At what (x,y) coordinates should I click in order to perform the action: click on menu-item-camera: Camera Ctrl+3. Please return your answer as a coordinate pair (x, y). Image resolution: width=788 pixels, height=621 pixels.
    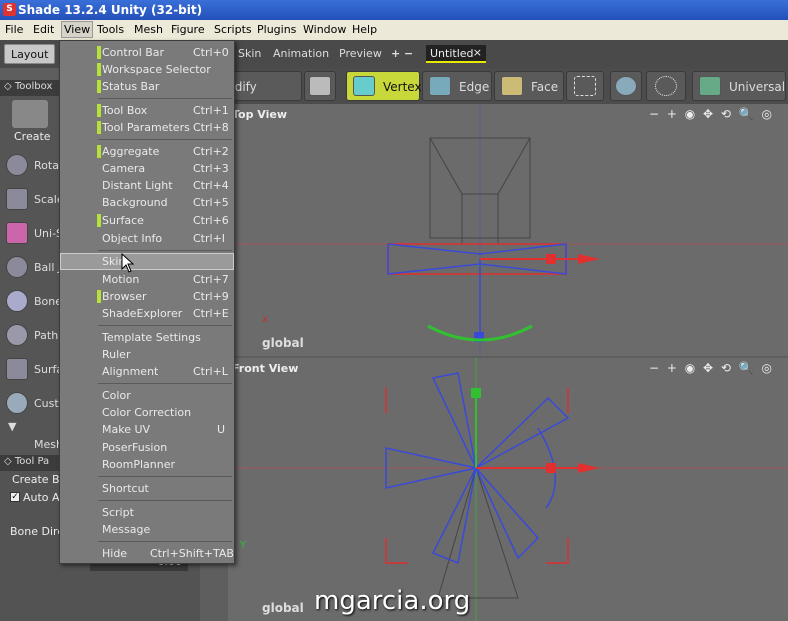
    Looking at the image, I should click on (147, 168).